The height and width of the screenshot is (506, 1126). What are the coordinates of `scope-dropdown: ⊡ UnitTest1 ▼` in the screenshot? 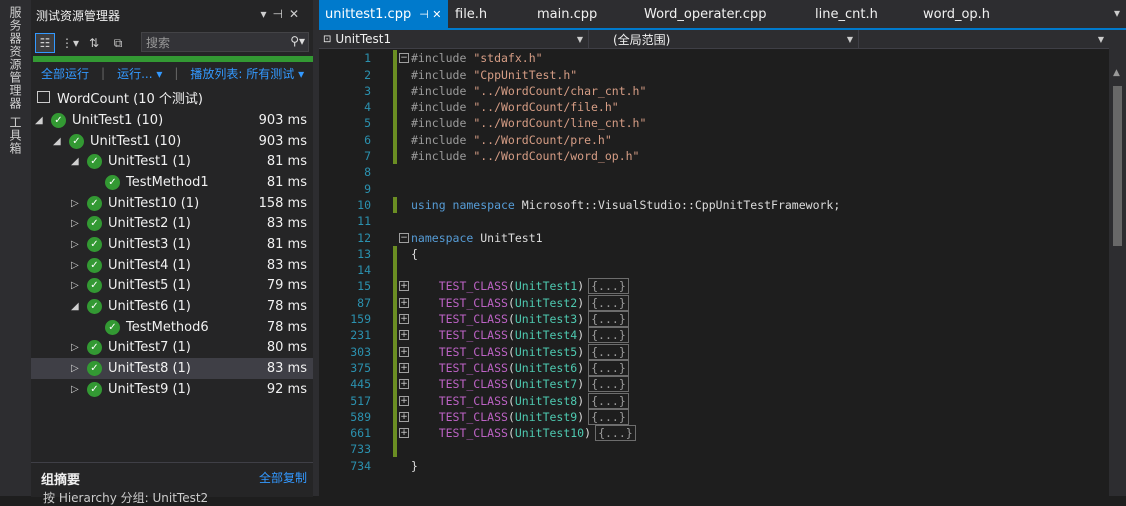 It's located at (456, 39).